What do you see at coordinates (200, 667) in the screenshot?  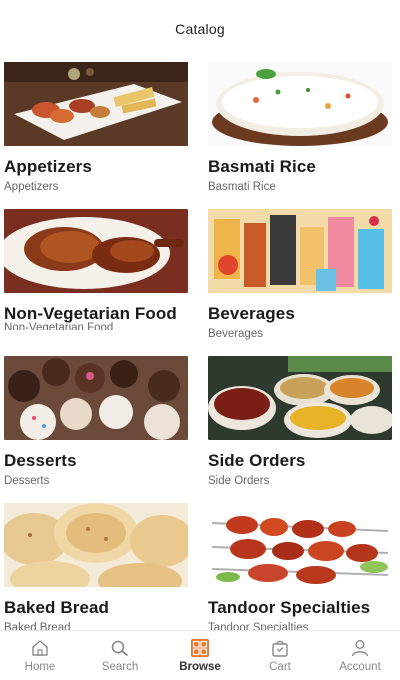 I see `tab-label: Browse` at bounding box center [200, 667].